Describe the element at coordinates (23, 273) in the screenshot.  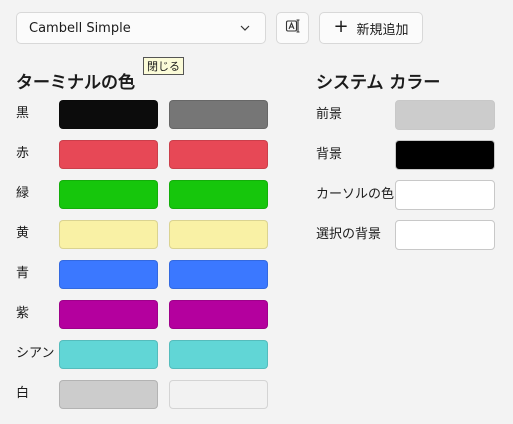
I see `terminal-color-label: 青` at that location.